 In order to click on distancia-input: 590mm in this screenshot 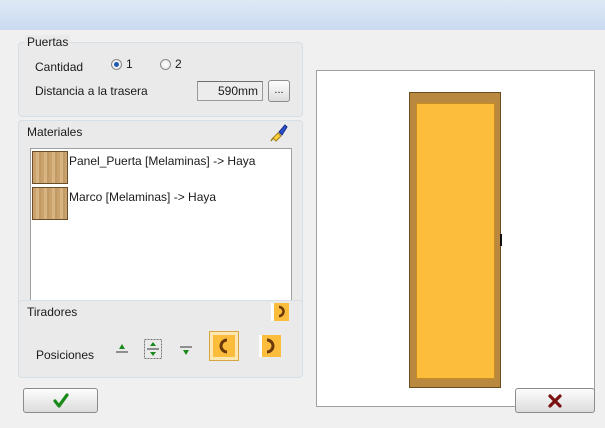, I will do `click(230, 91)`.